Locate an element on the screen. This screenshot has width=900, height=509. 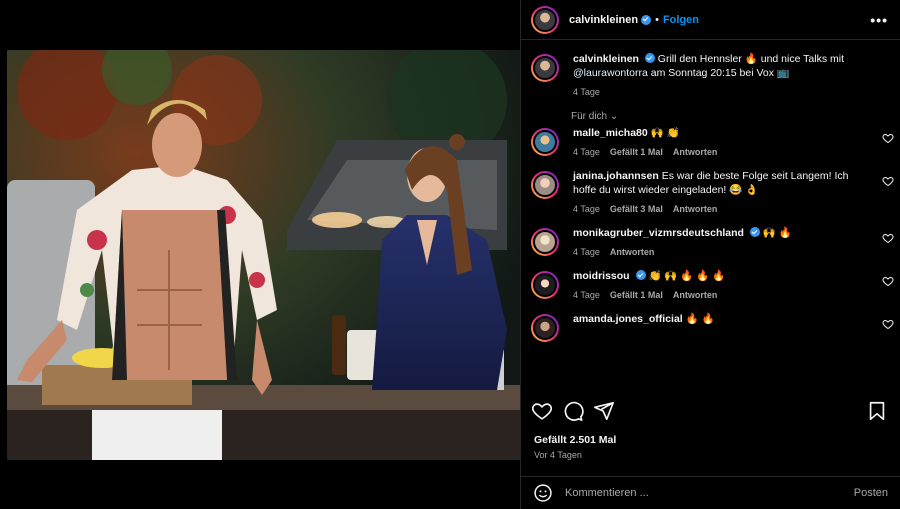
sort-for-you-dropdown: Für dich ⌄ is located at coordinates (735, 116).